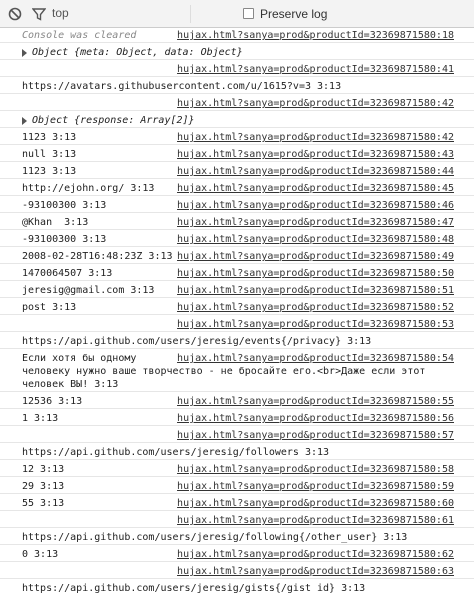 This screenshot has width=474, height=593. Describe the element at coordinates (294, 14) in the screenshot. I see `preserve-log-label: Preserve log` at that location.